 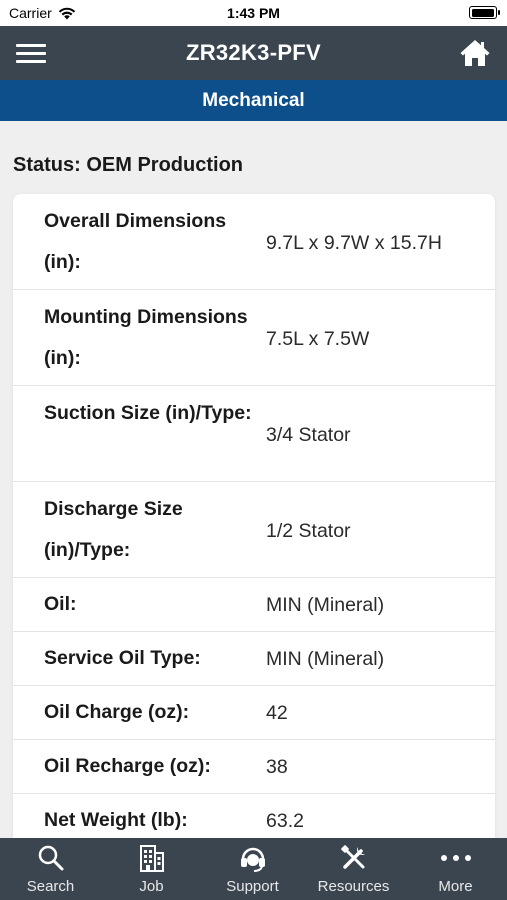 What do you see at coordinates (151, 858) in the screenshot?
I see `building-icon` at bounding box center [151, 858].